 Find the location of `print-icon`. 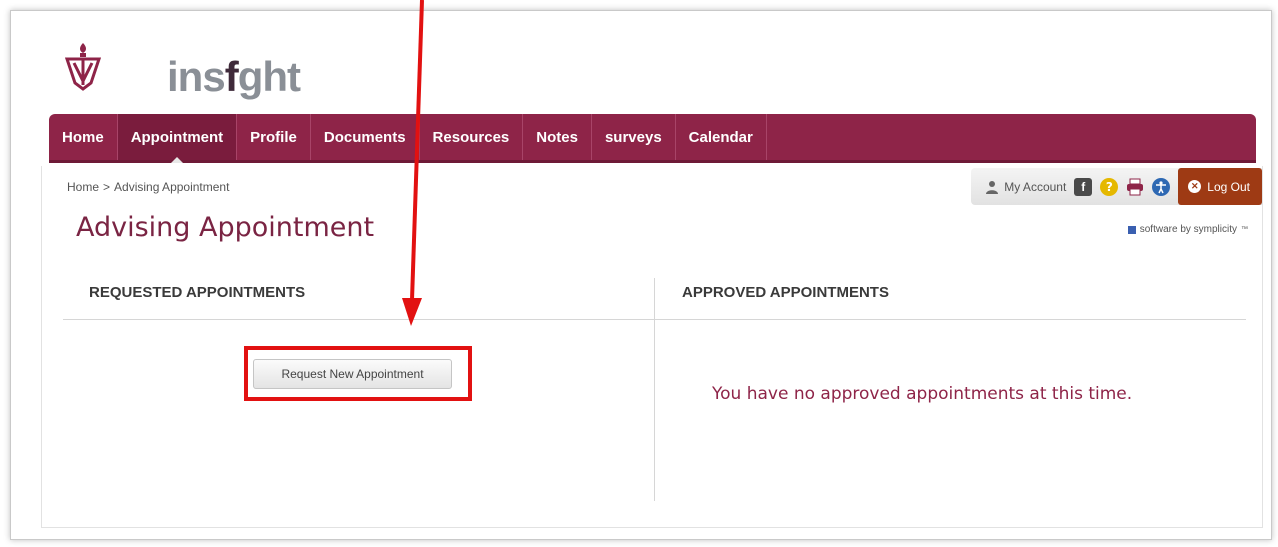

print-icon is located at coordinates (1135, 187).